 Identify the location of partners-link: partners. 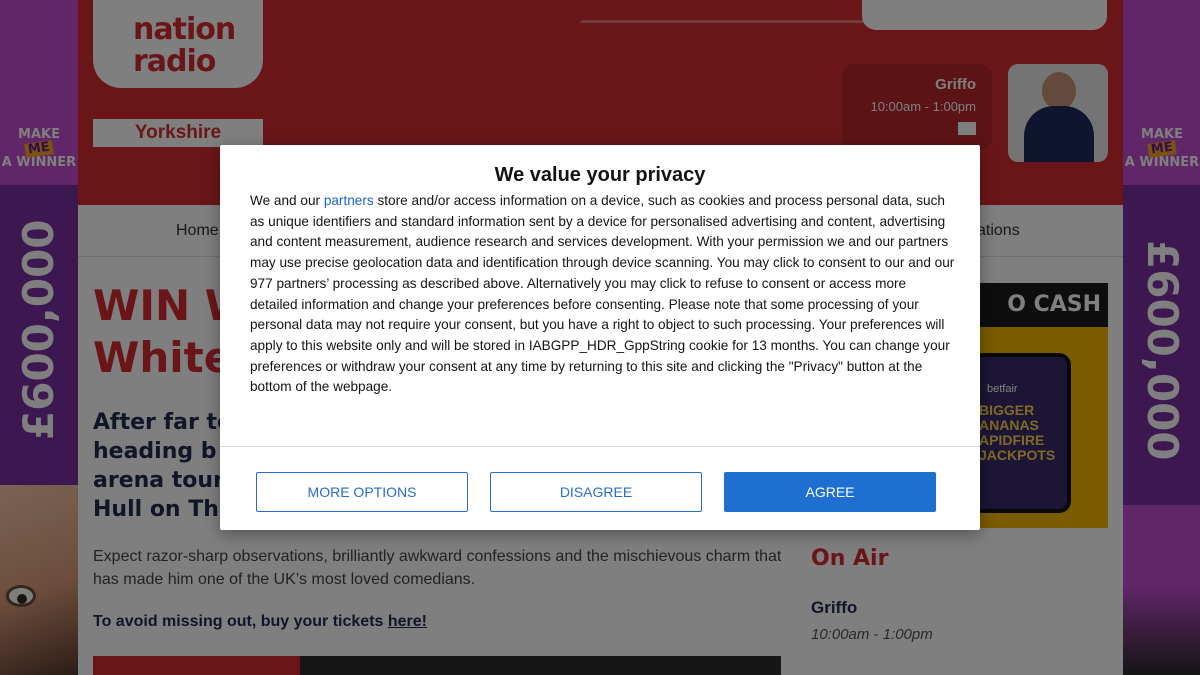
(349, 200).